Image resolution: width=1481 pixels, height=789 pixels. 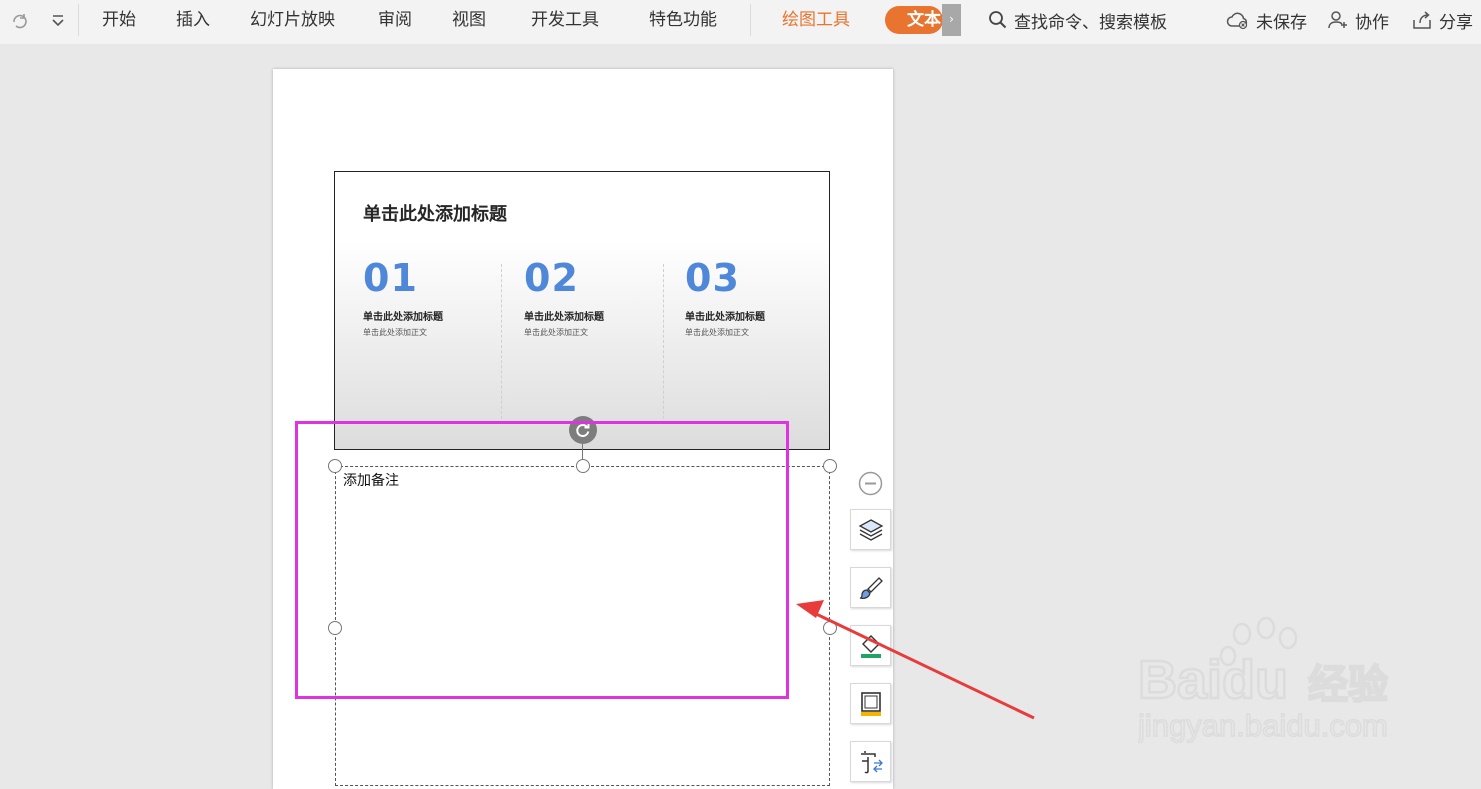 I want to click on watermark-logo: Baidu 经验 jingyan.baidu.com, so click(x=1263, y=680).